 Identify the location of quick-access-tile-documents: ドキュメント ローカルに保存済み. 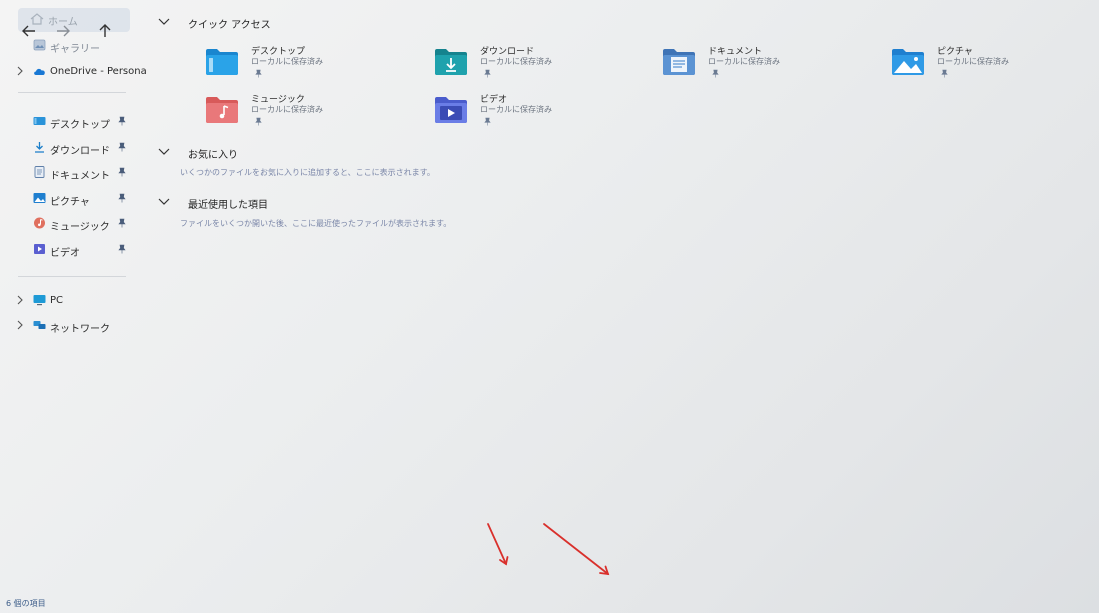
(762, 64).